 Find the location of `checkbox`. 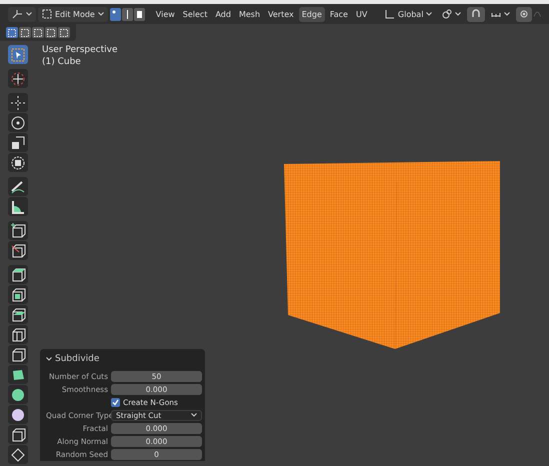

checkbox is located at coordinates (115, 402).